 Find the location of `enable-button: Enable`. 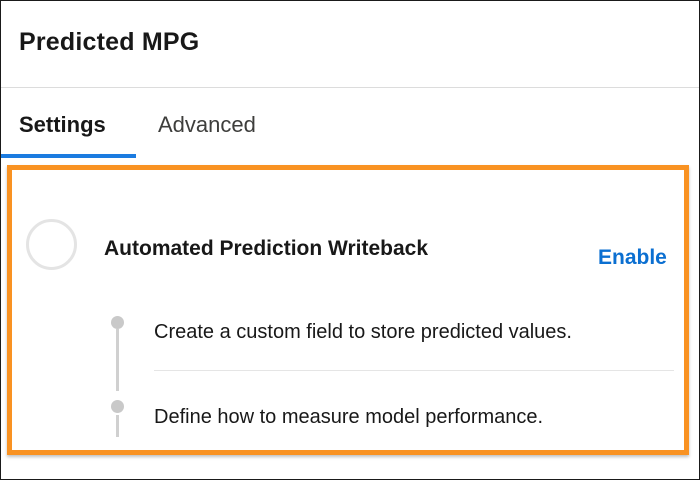

enable-button: Enable is located at coordinates (632, 258).